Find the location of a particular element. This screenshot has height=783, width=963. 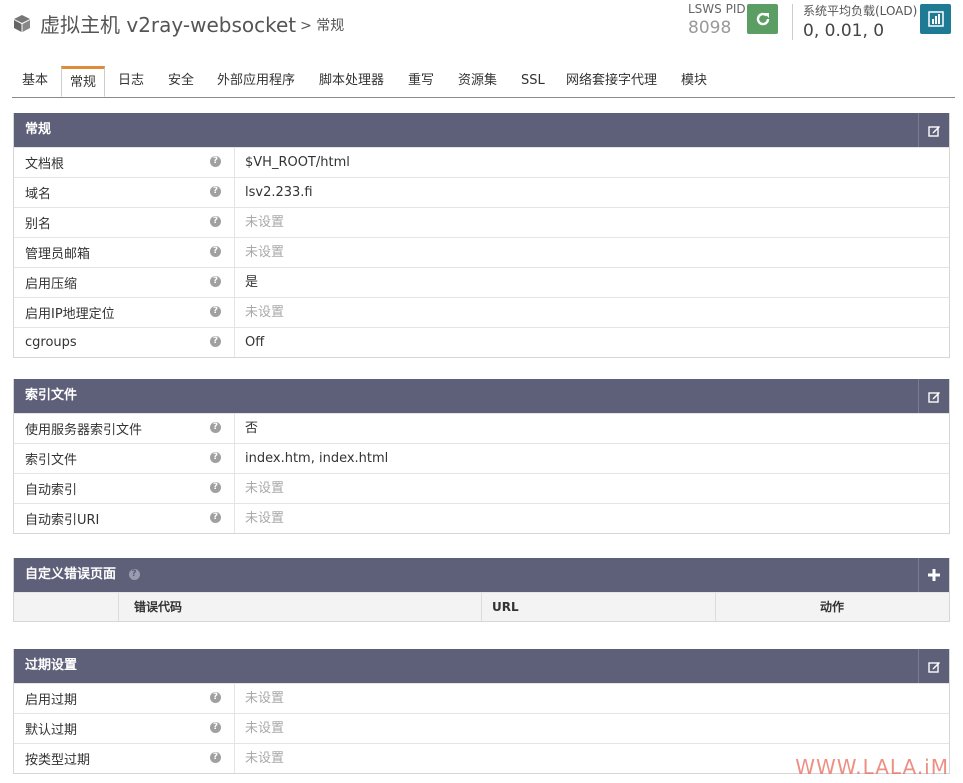

breadcrumb: > 常规 is located at coordinates (322, 26).